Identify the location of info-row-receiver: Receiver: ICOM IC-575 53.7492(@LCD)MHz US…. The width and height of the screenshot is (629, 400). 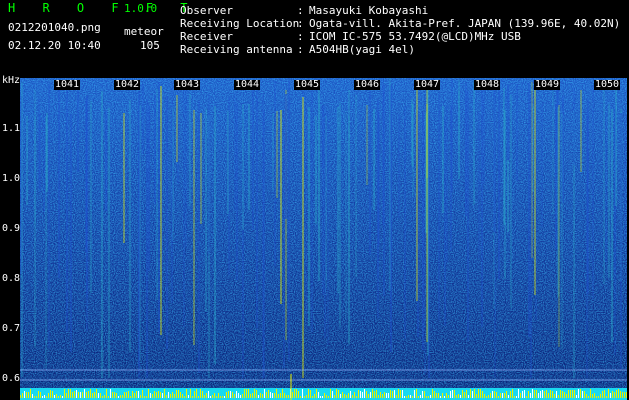
(350, 36).